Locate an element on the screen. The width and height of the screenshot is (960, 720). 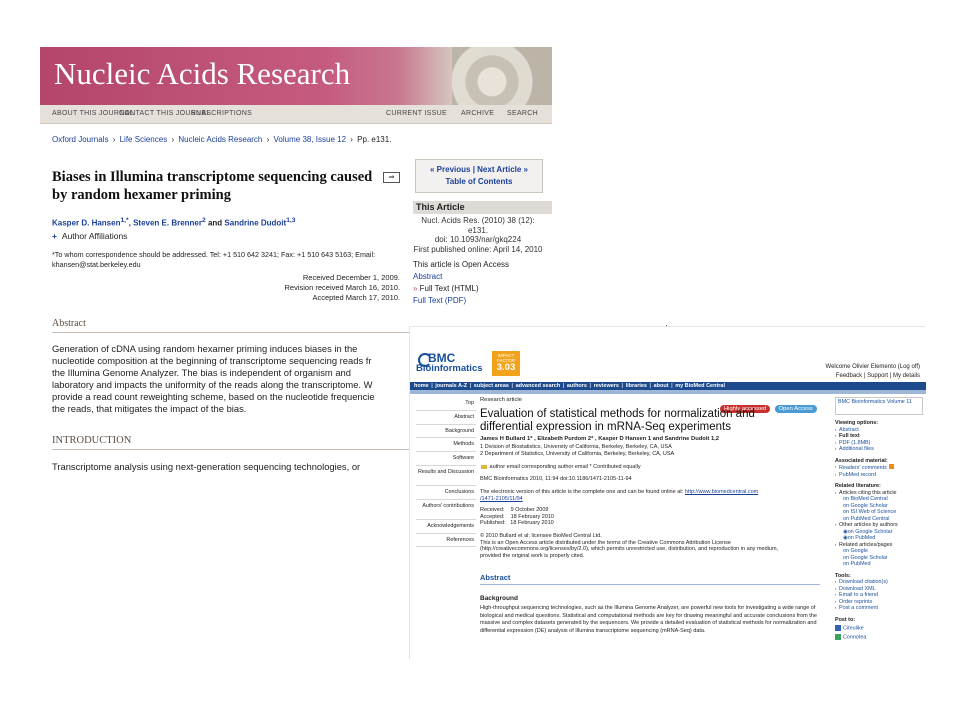
nav-authors: authors is located at coordinates (577, 386).